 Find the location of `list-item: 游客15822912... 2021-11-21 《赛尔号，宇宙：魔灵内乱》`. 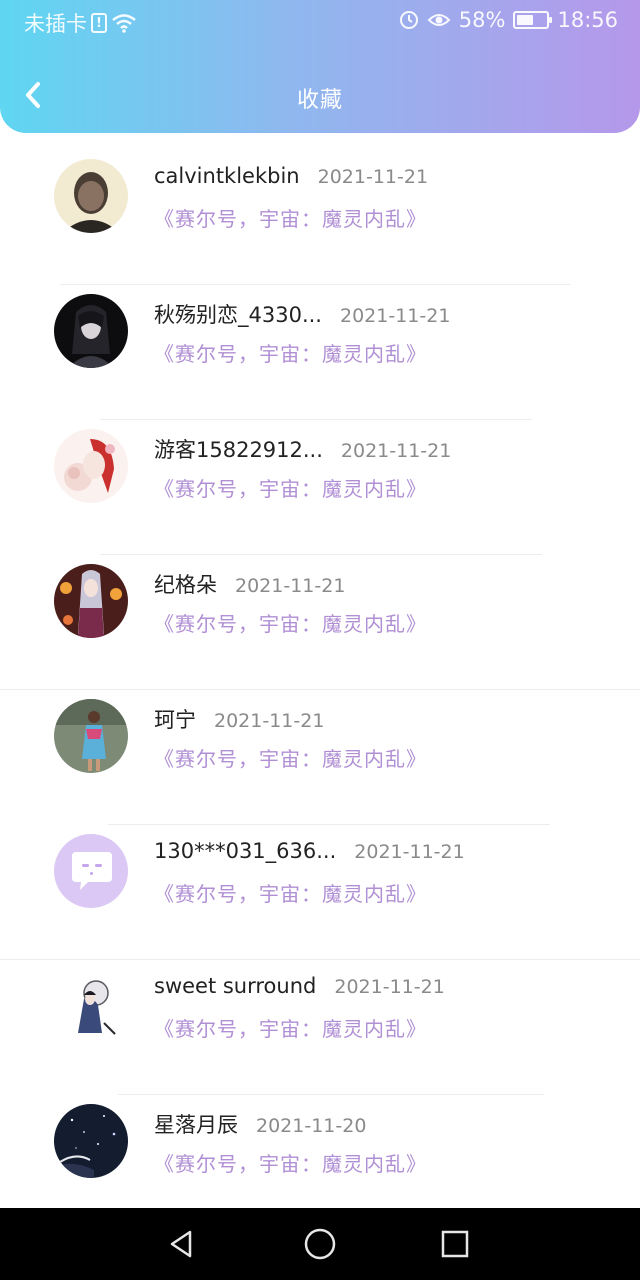

list-item: 游客15822912... 2021-11-21 《赛尔号，宇宙：魔灵内乱》 is located at coordinates (320, 487).